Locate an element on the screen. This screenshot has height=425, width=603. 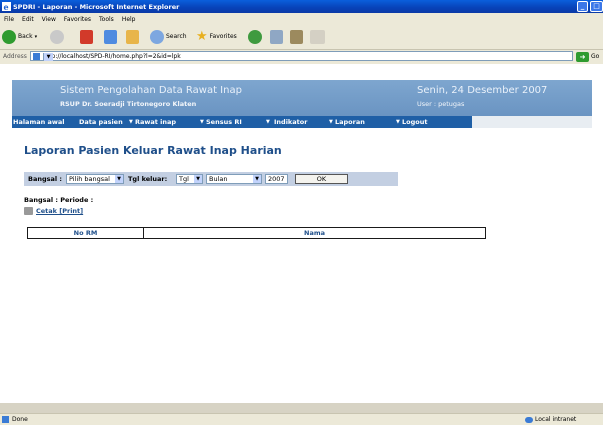
nav-logout: Logout is located at coordinates (414, 122).